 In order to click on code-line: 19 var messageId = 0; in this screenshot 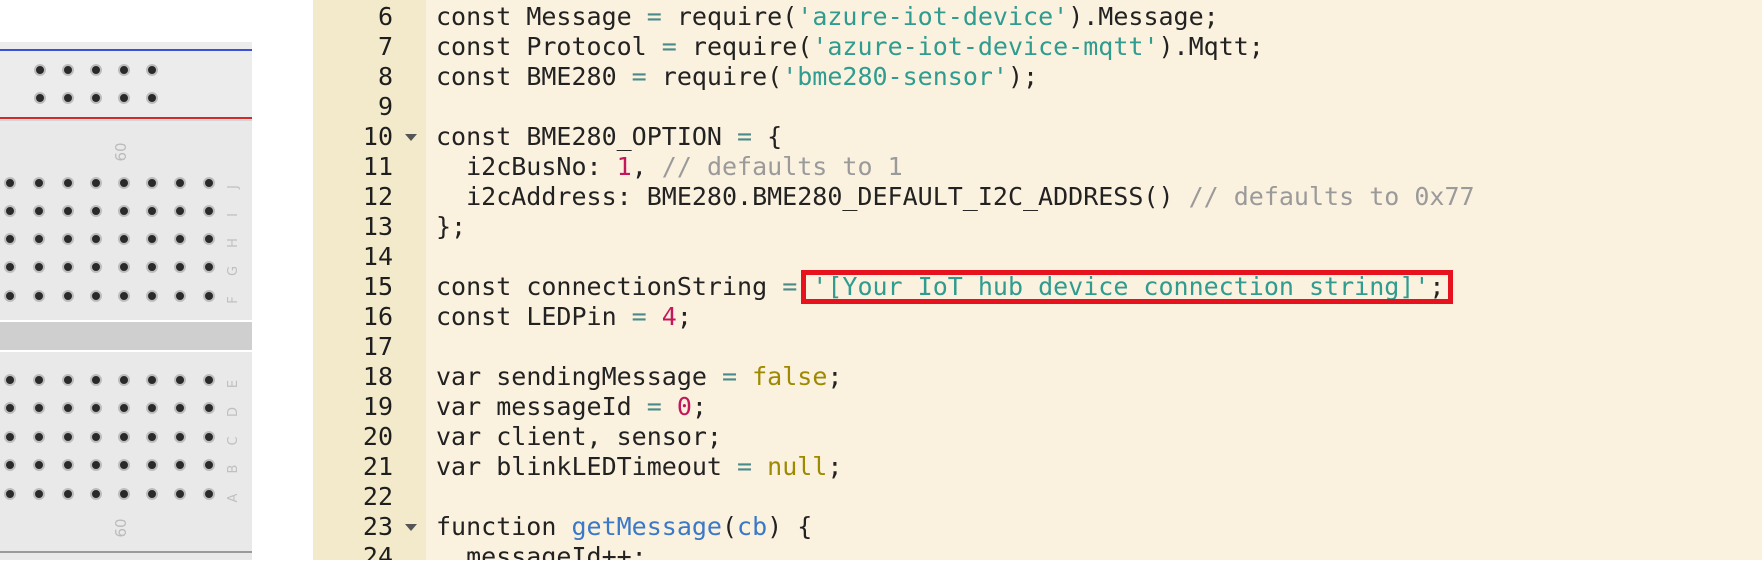, I will do `click(1037, 407)`.